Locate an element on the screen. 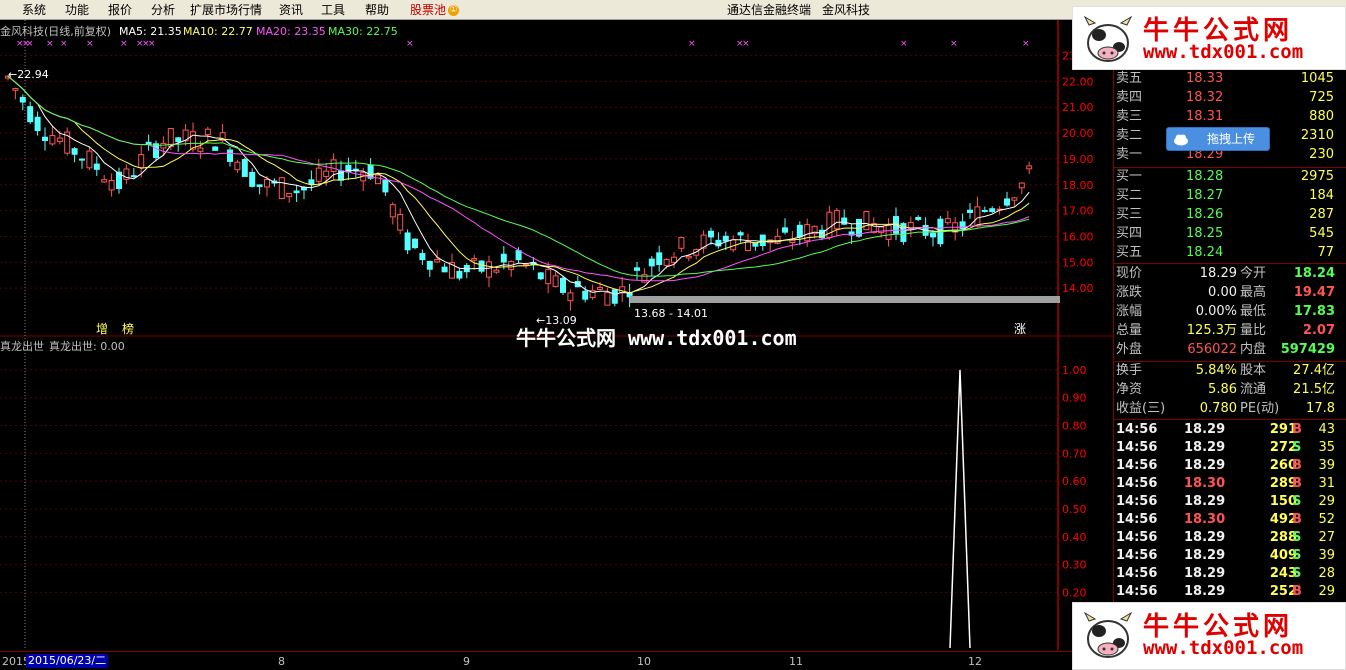  sell-row: 卖五 18.33 1045 is located at coordinates (1225, 79).